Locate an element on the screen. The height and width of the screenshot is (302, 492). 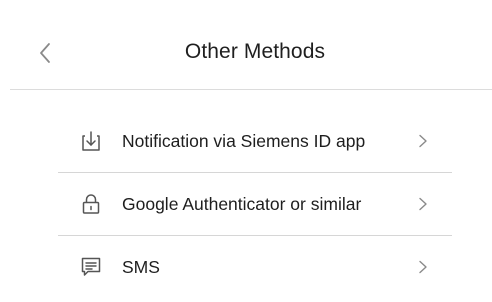
header-divider is located at coordinates (251, 89).